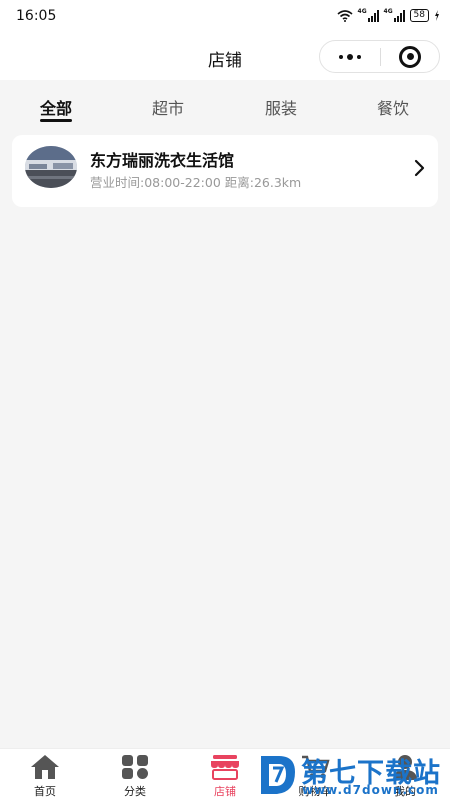 The width and height of the screenshot is (450, 800). I want to click on watermark-logo-icon, so click(278, 775).